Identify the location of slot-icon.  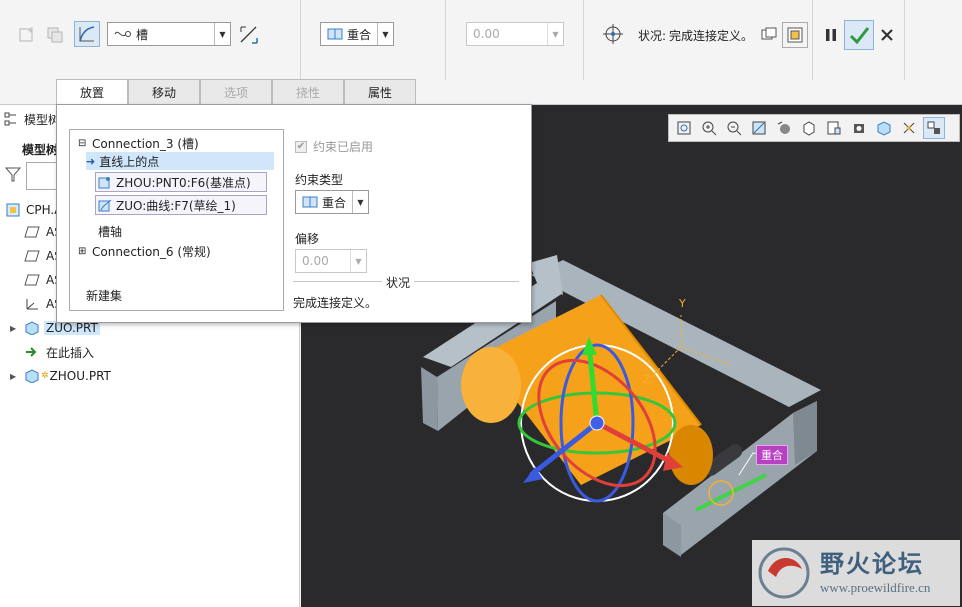
(122, 34).